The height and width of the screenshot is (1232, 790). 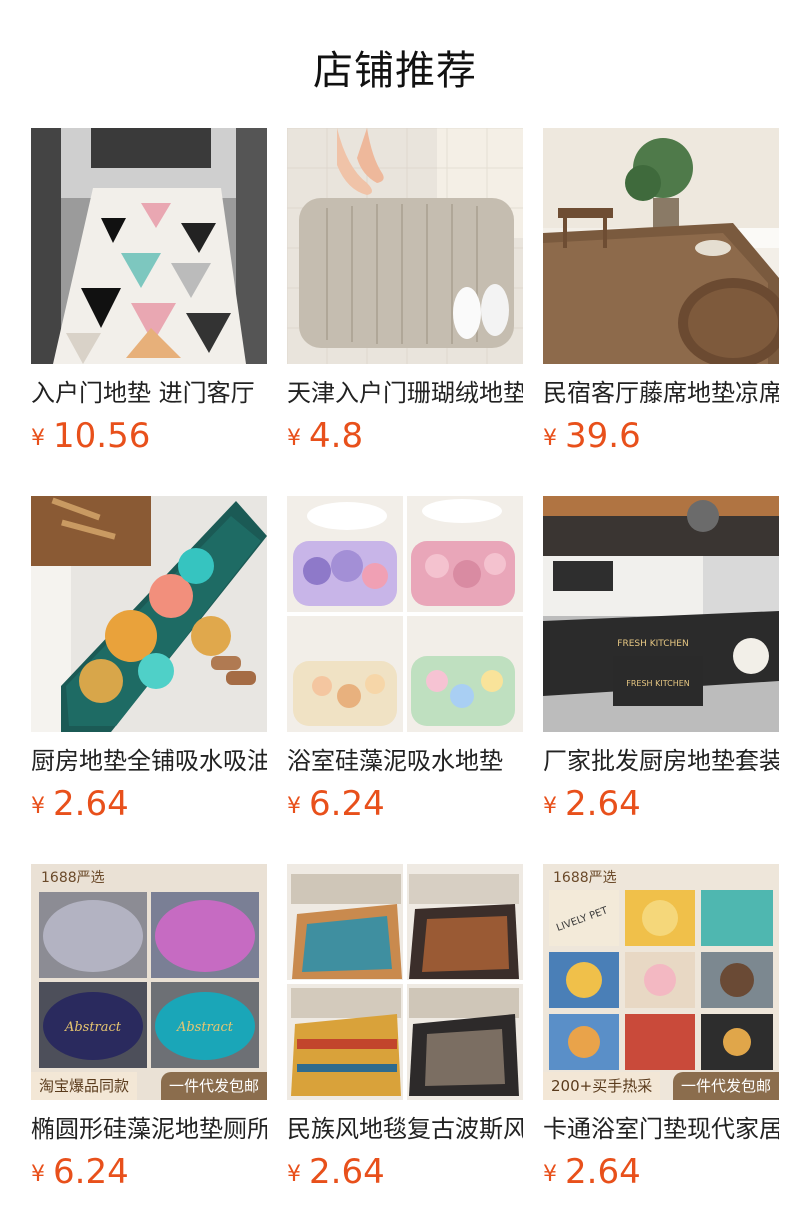 I want to click on price-value: 39.6, so click(x=603, y=436).